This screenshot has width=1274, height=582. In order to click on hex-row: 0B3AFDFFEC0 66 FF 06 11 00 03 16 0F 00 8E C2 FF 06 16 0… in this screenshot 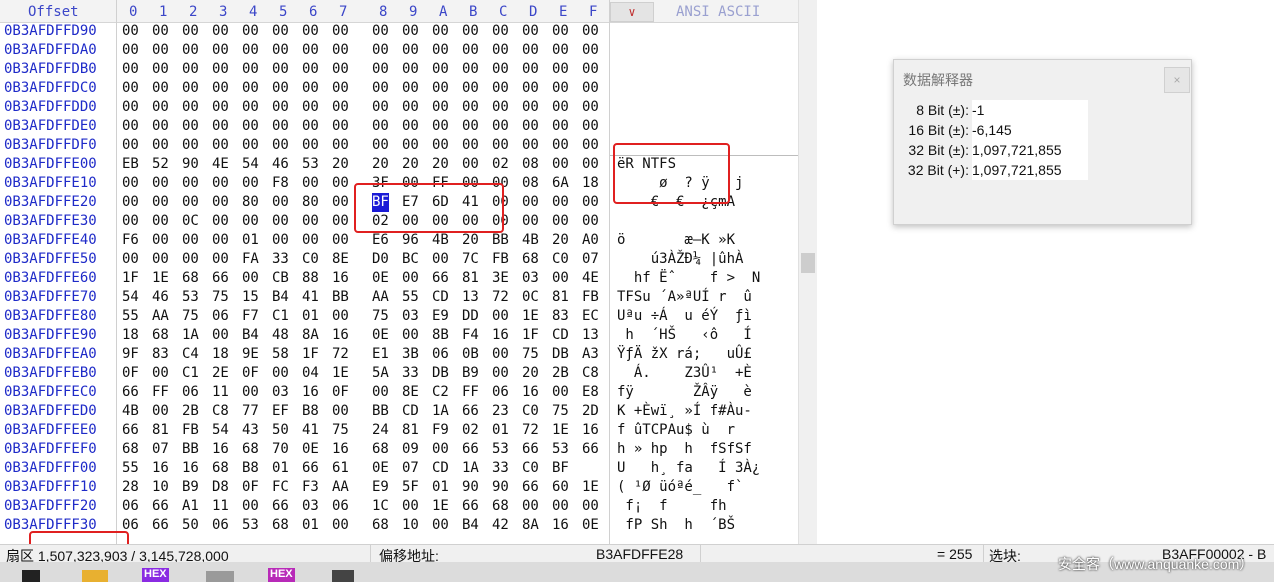, I will do `click(399, 392)`.